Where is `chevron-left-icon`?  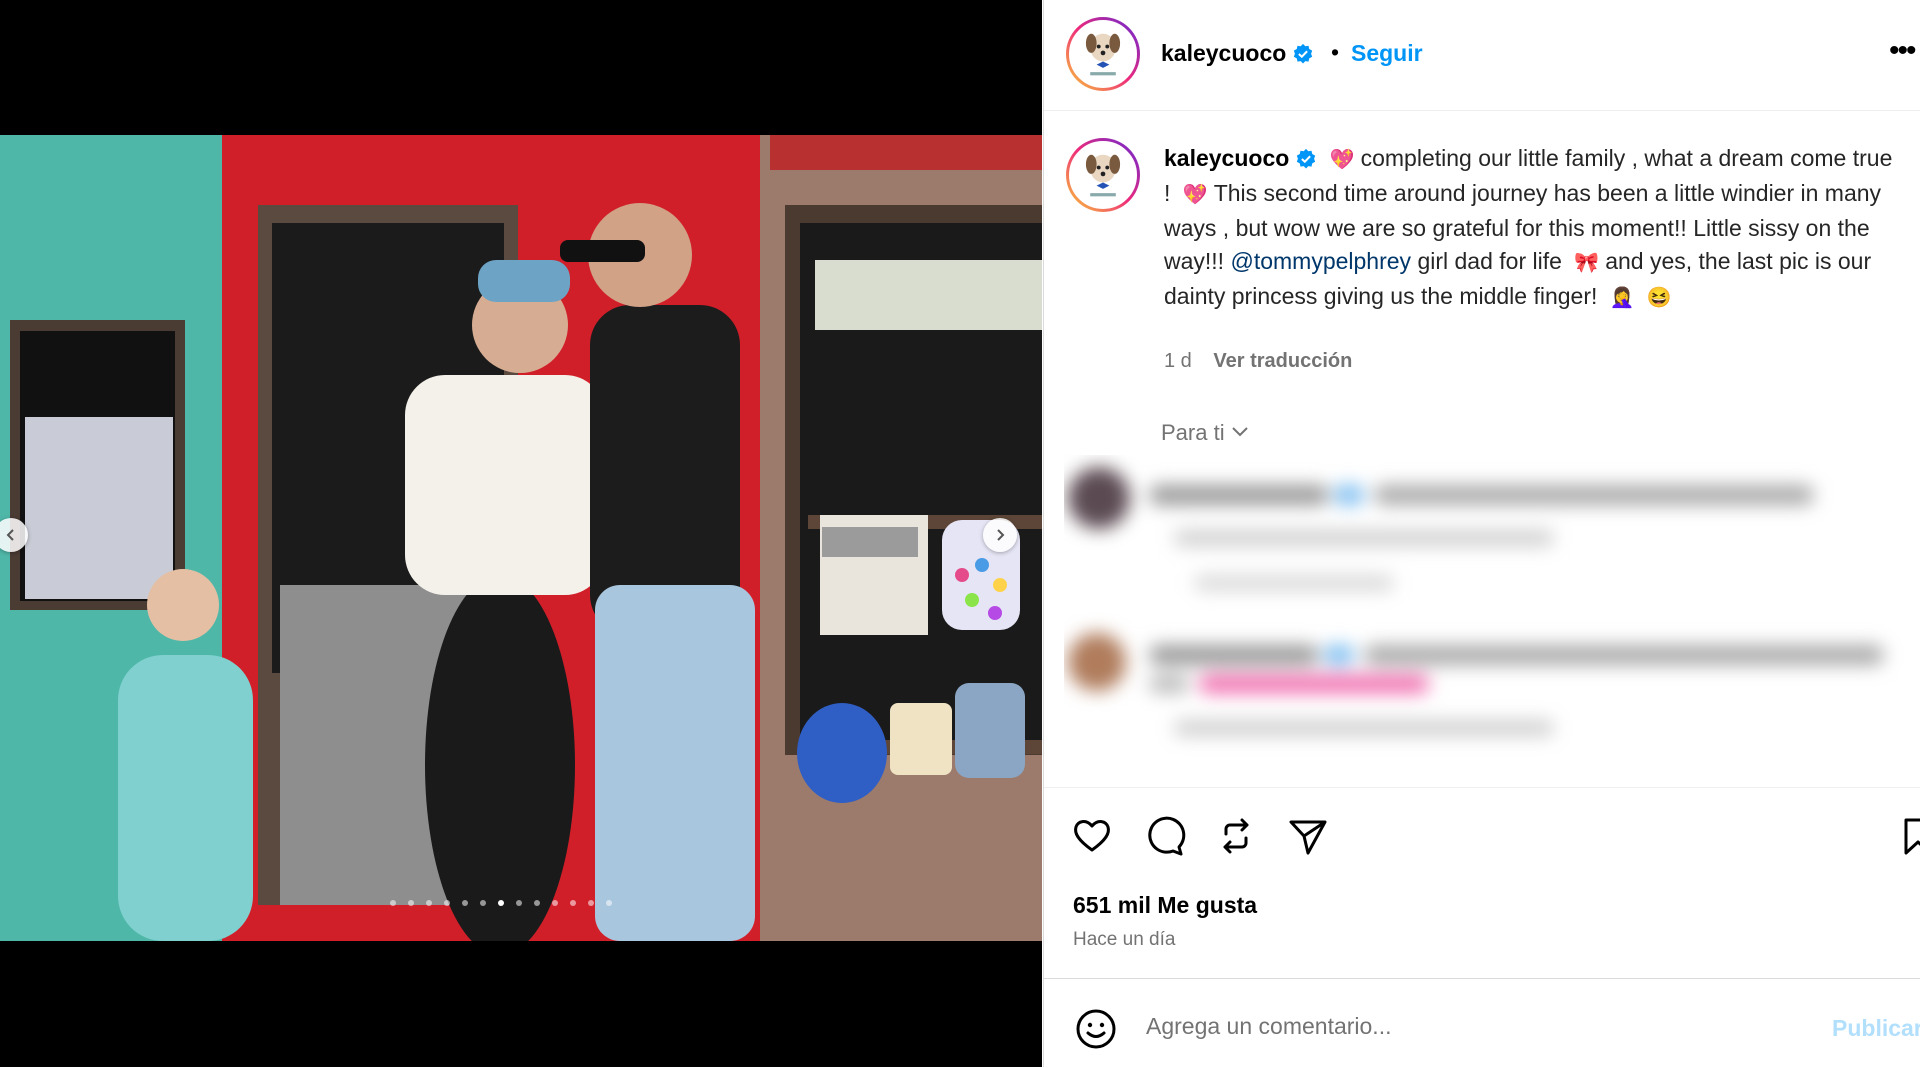 chevron-left-icon is located at coordinates (10, 535).